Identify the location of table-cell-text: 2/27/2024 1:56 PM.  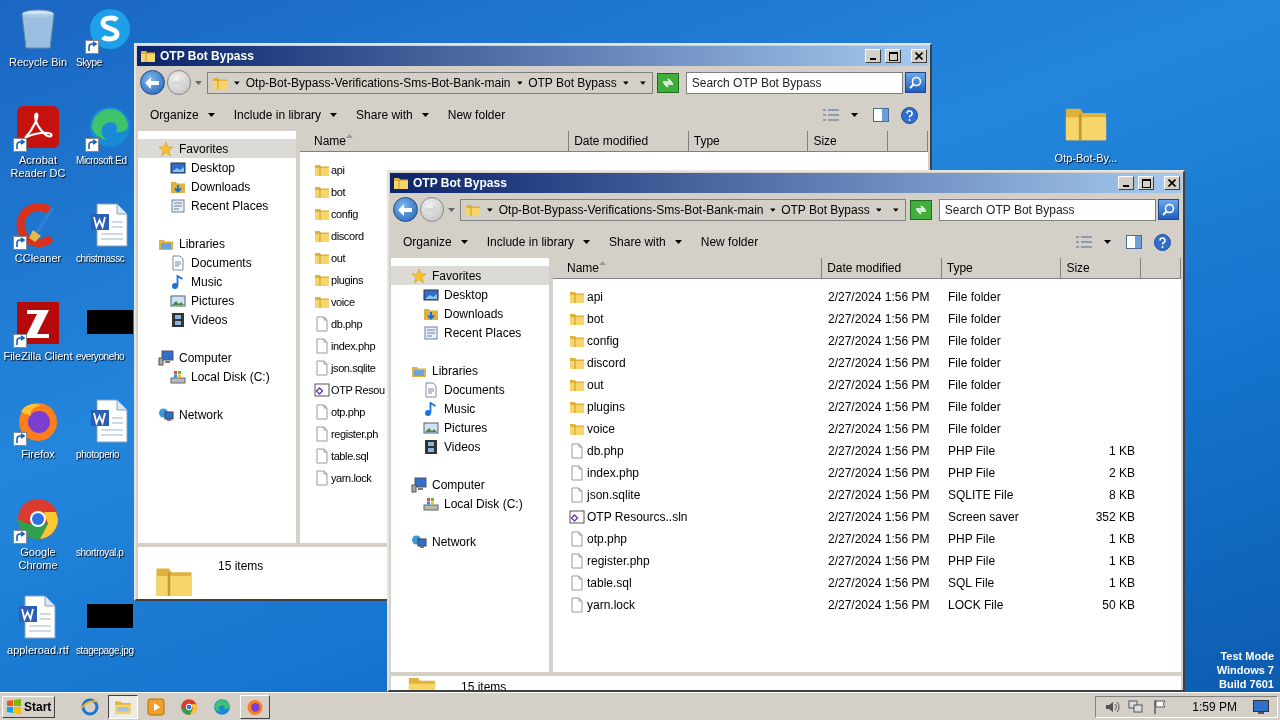
(879, 385).